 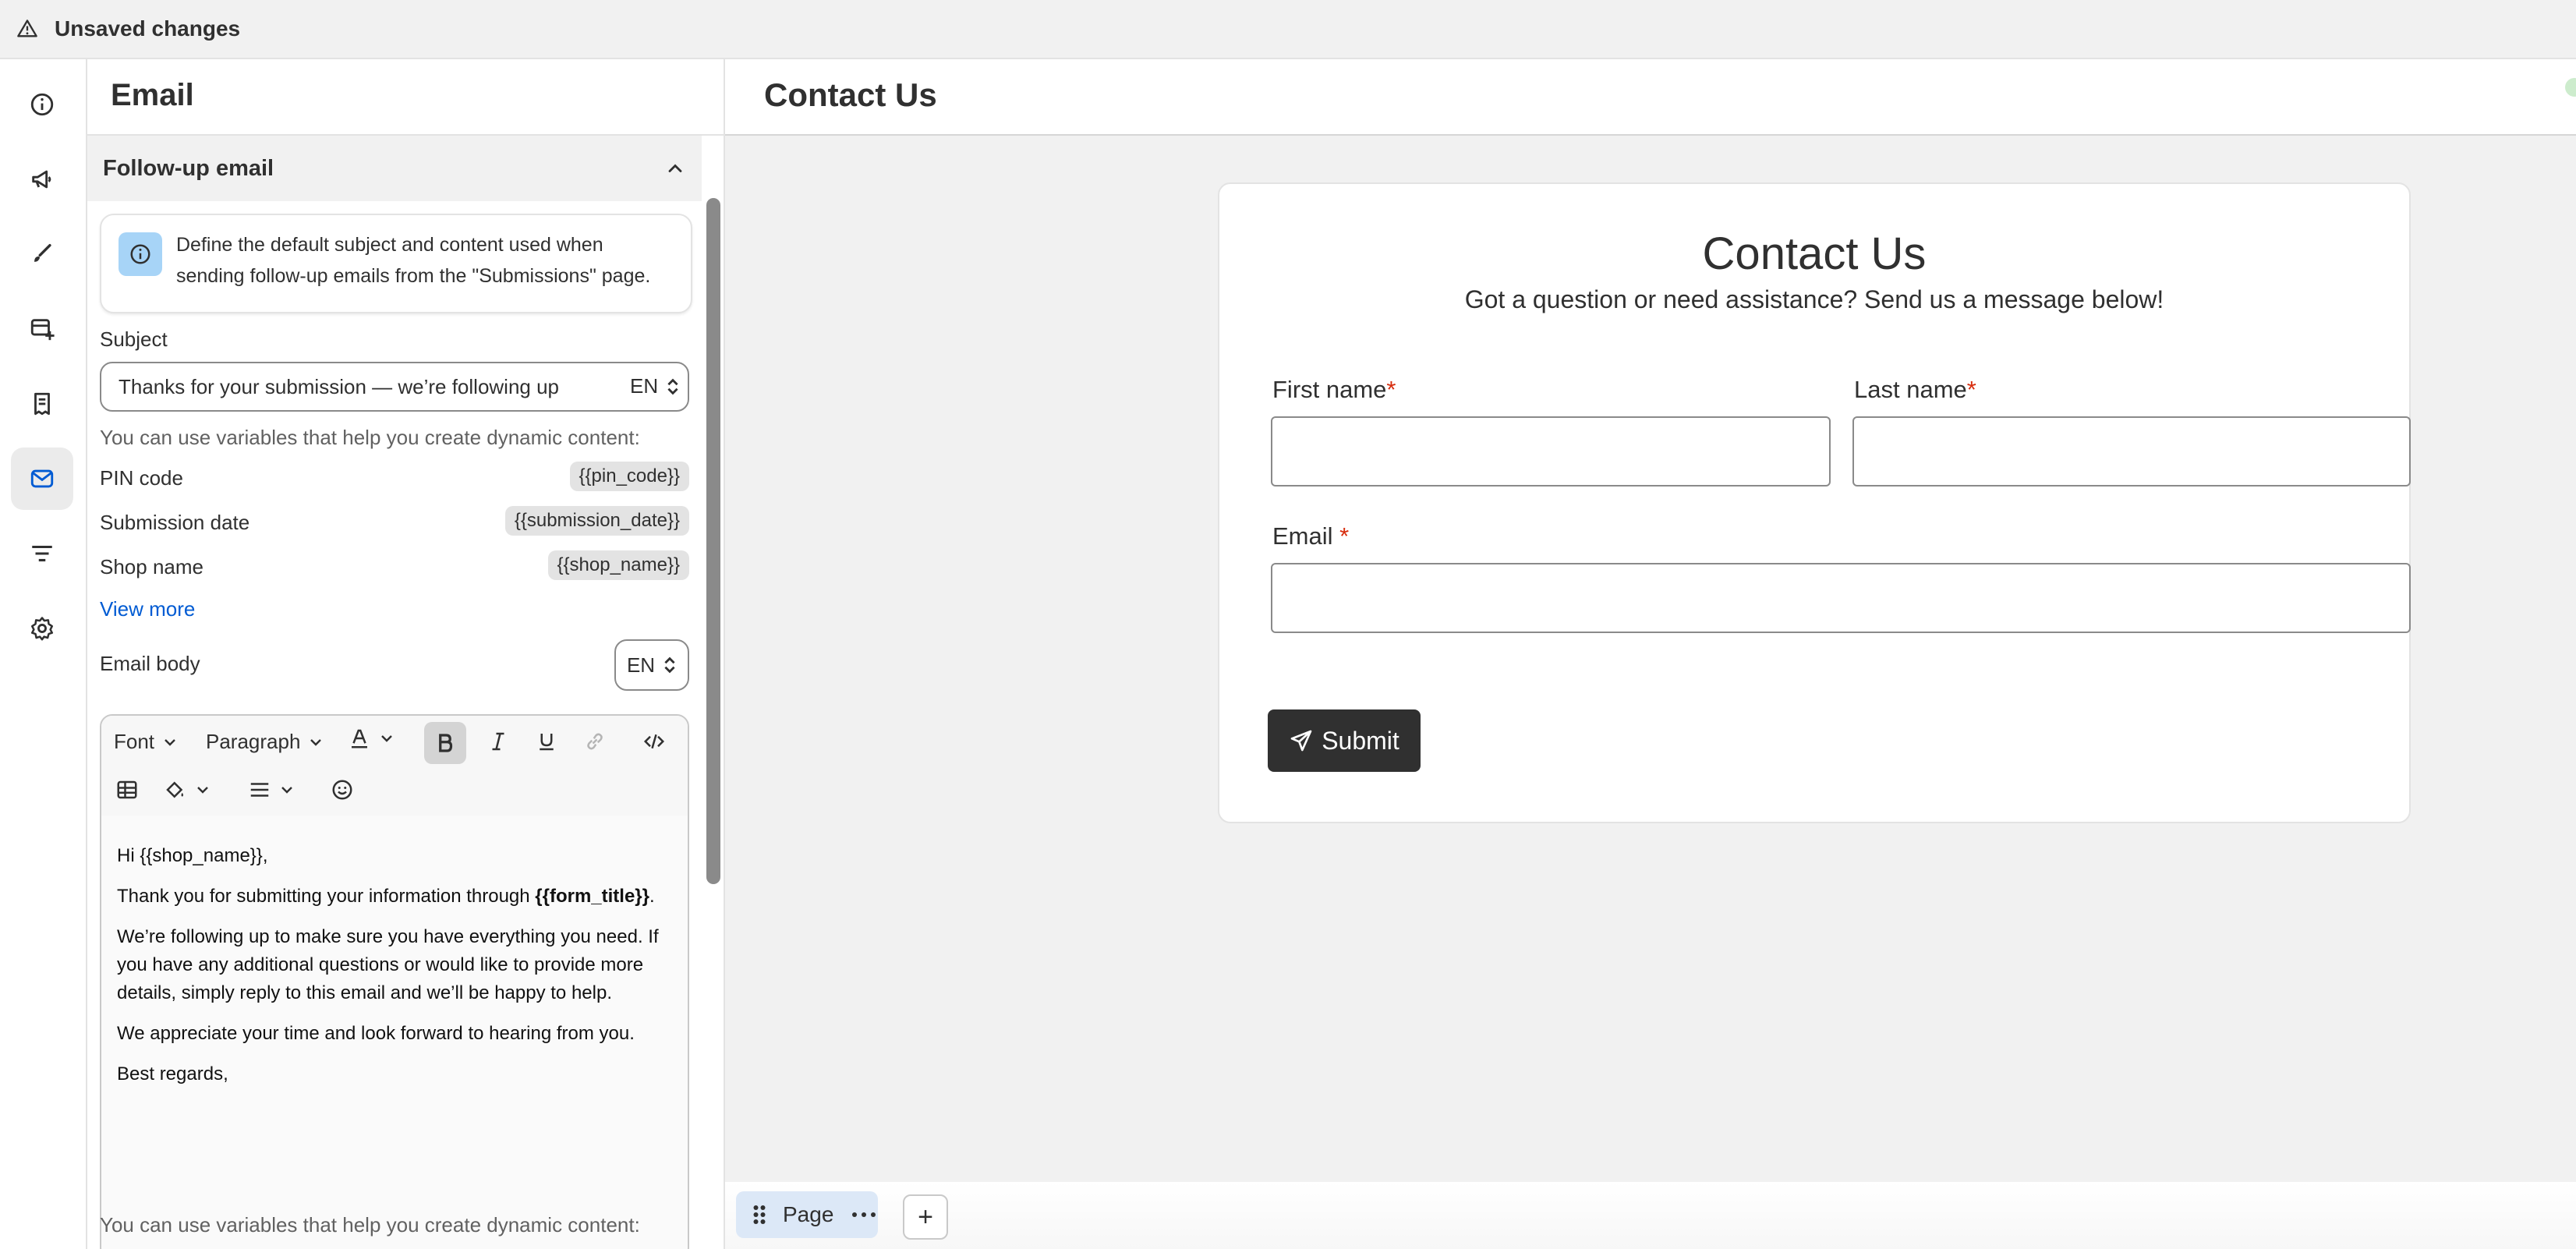 I want to click on text-color-icon, so click(x=359, y=738).